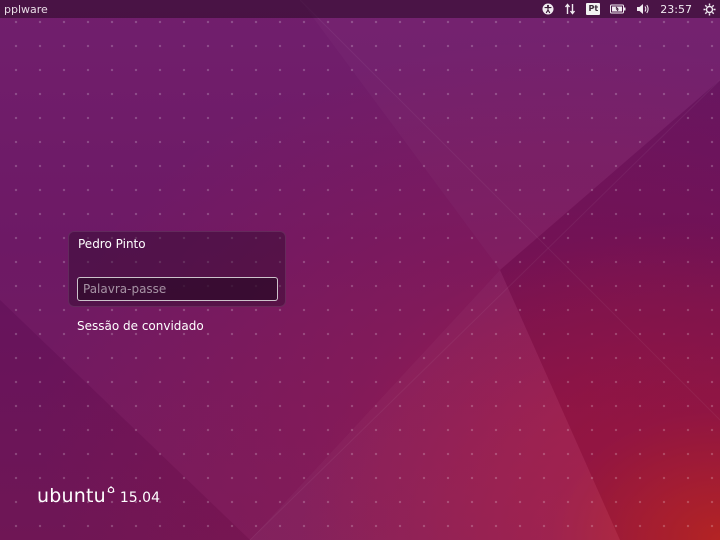 This screenshot has width=720, height=540. What do you see at coordinates (643, 9) in the screenshot?
I see `volume-icon` at bounding box center [643, 9].